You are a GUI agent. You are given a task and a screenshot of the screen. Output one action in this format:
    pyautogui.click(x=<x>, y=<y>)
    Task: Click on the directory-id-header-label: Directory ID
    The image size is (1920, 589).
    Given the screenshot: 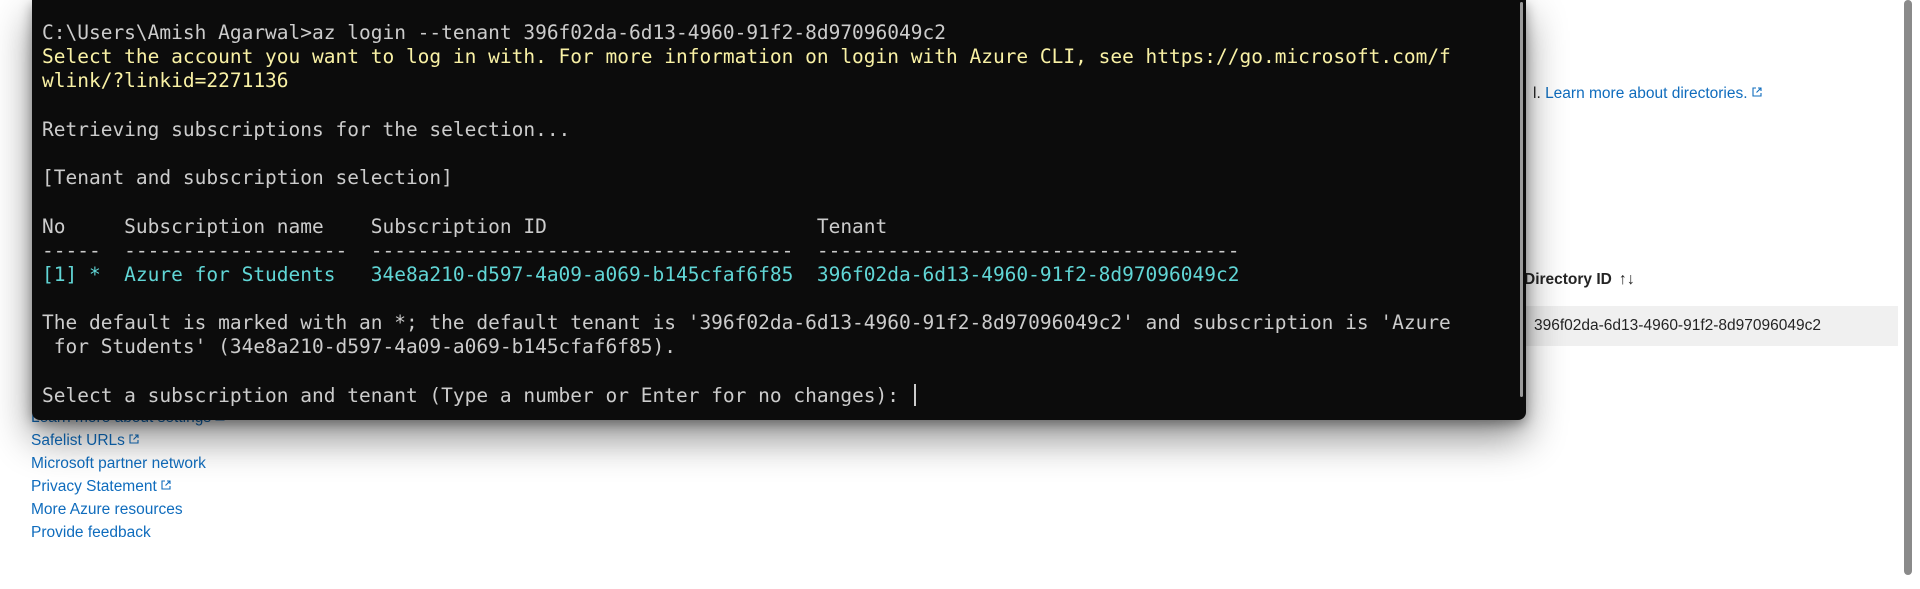 What is the action you would take?
    pyautogui.click(x=1568, y=279)
    